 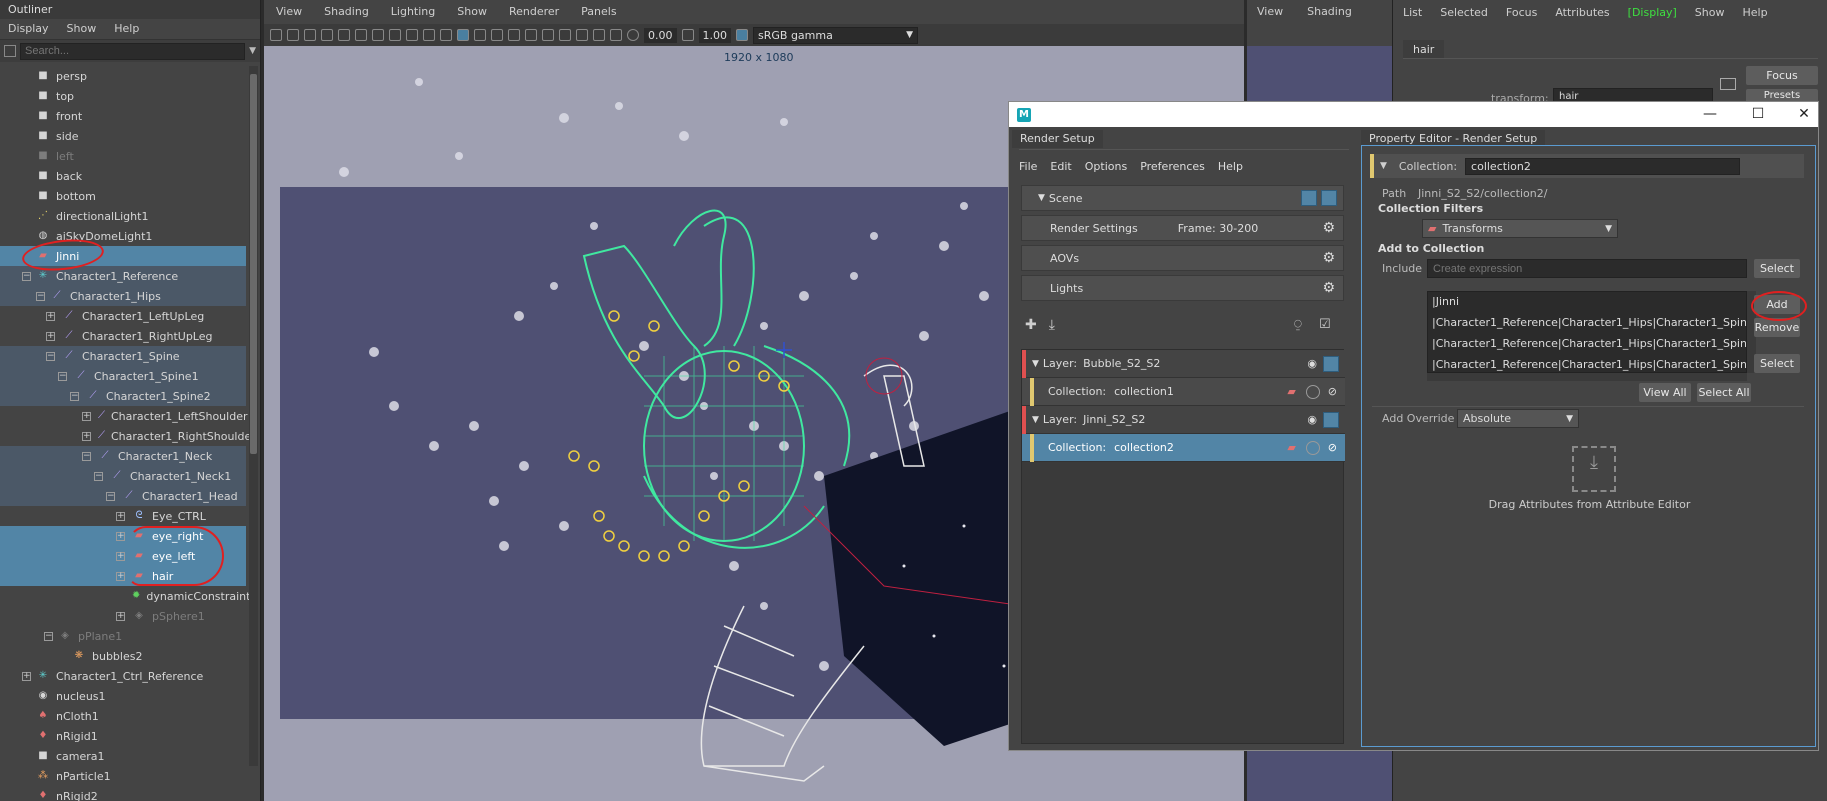 What do you see at coordinates (123, 336) in the screenshot?
I see `list-item: + ⟋ Character1_RightUpLeg` at bounding box center [123, 336].